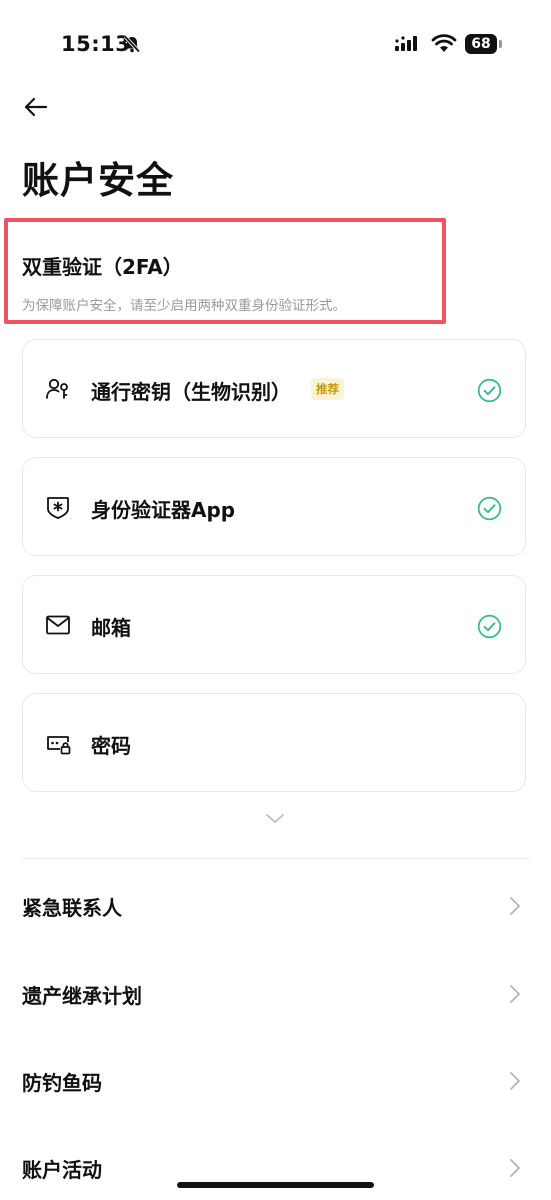 The image size is (551, 1200). I want to click on menu-item-label: 遗产继承计划, so click(82, 996).